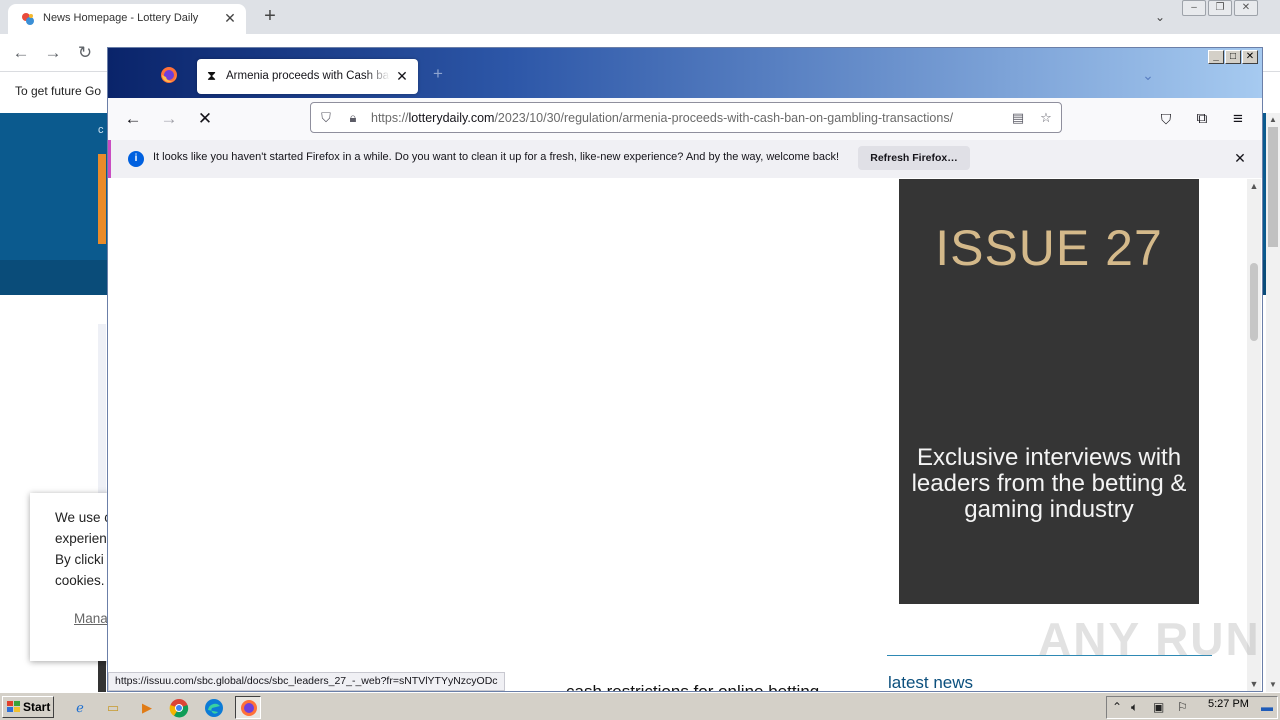 Image resolution: width=1280 pixels, height=720 pixels. What do you see at coordinates (931, 682) in the screenshot?
I see `latest-news-heading: latest news` at bounding box center [931, 682].